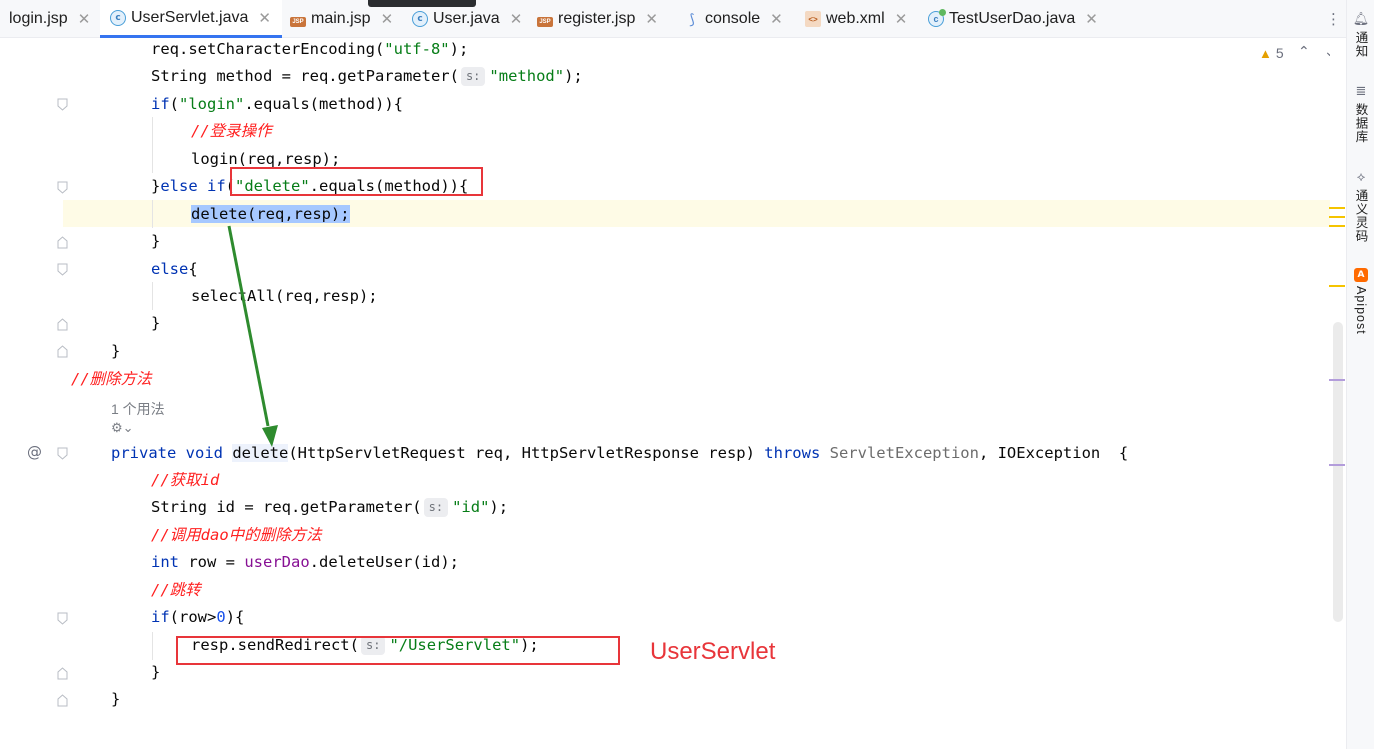 This screenshot has height=749, width=1374. I want to click on database-icon: ≣, so click(1361, 91).